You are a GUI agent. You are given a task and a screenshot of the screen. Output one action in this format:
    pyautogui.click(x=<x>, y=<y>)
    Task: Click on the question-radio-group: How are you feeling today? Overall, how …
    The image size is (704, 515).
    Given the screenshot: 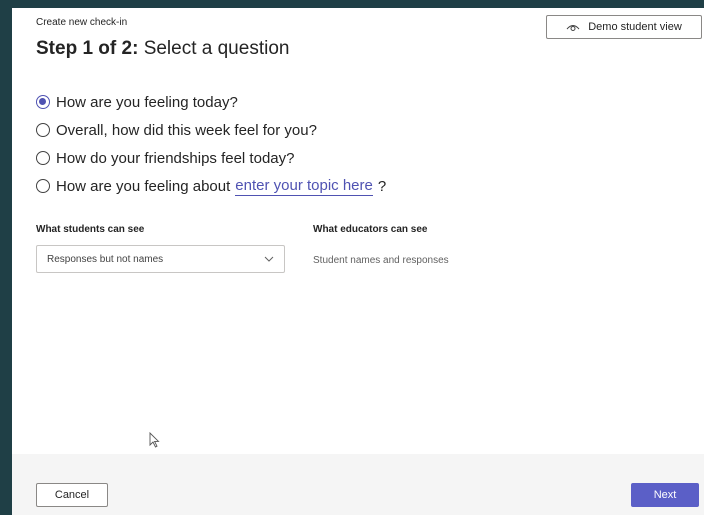 What is the action you would take?
    pyautogui.click(x=211, y=144)
    